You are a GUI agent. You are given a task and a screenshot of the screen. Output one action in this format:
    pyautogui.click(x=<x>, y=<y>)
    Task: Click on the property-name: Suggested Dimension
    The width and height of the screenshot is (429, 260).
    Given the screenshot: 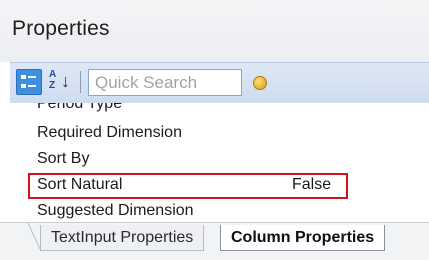 What is the action you would take?
    pyautogui.click(x=115, y=210)
    